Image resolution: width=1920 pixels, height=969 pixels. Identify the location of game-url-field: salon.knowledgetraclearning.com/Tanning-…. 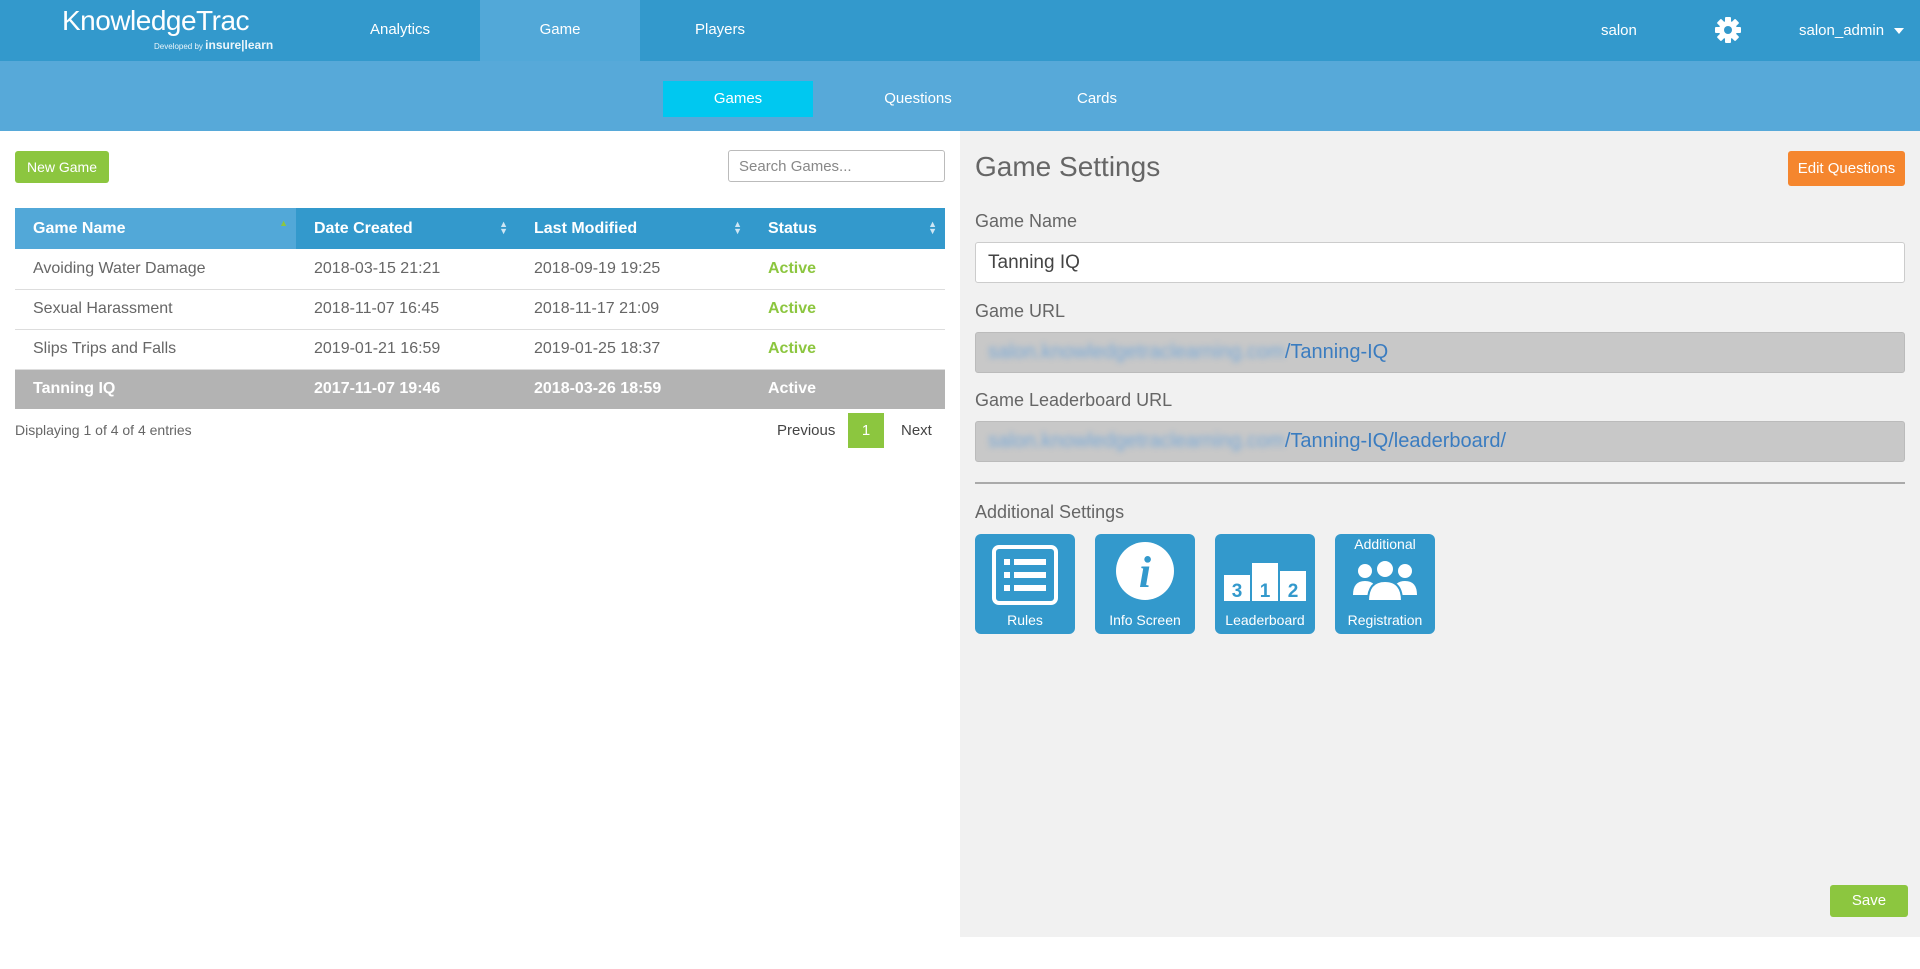
(1440, 352).